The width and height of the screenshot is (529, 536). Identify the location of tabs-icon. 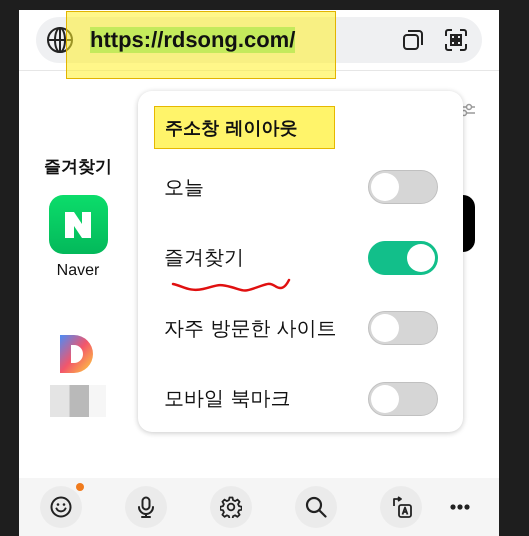
(413, 40).